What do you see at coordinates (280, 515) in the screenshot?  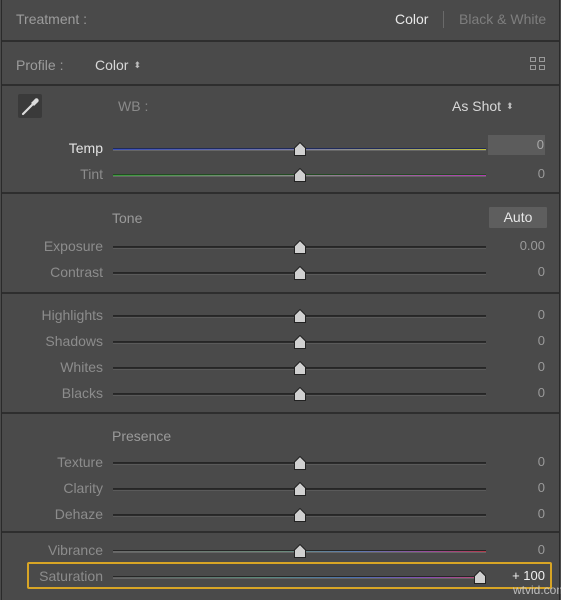 I see `dehaze-slider-row: Dehaze 0` at bounding box center [280, 515].